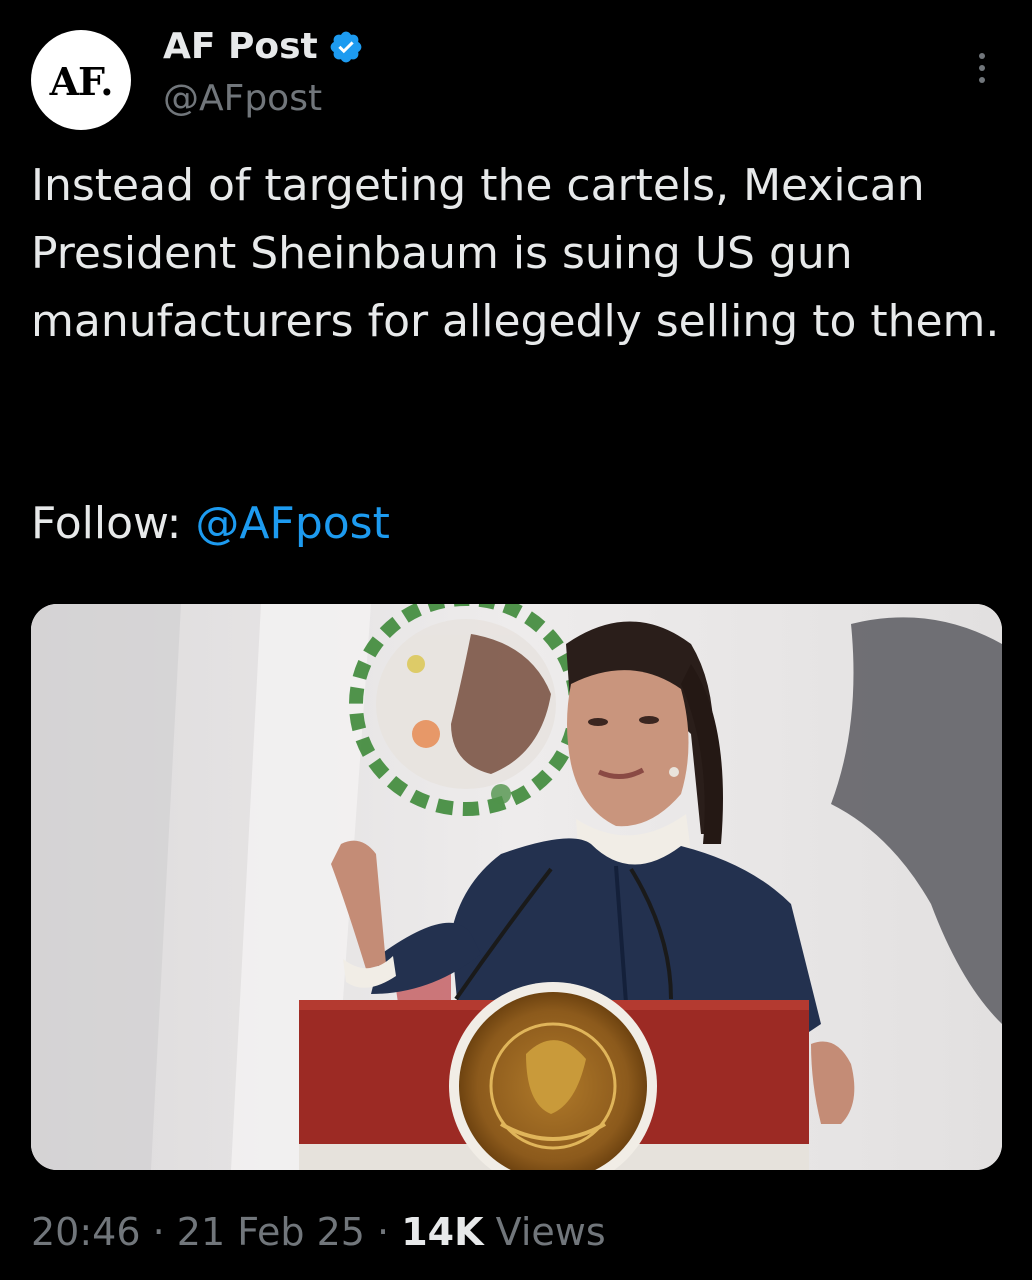  Describe the element at coordinates (292, 523) in the screenshot. I see `follow-mention-link: @AFpost` at that location.